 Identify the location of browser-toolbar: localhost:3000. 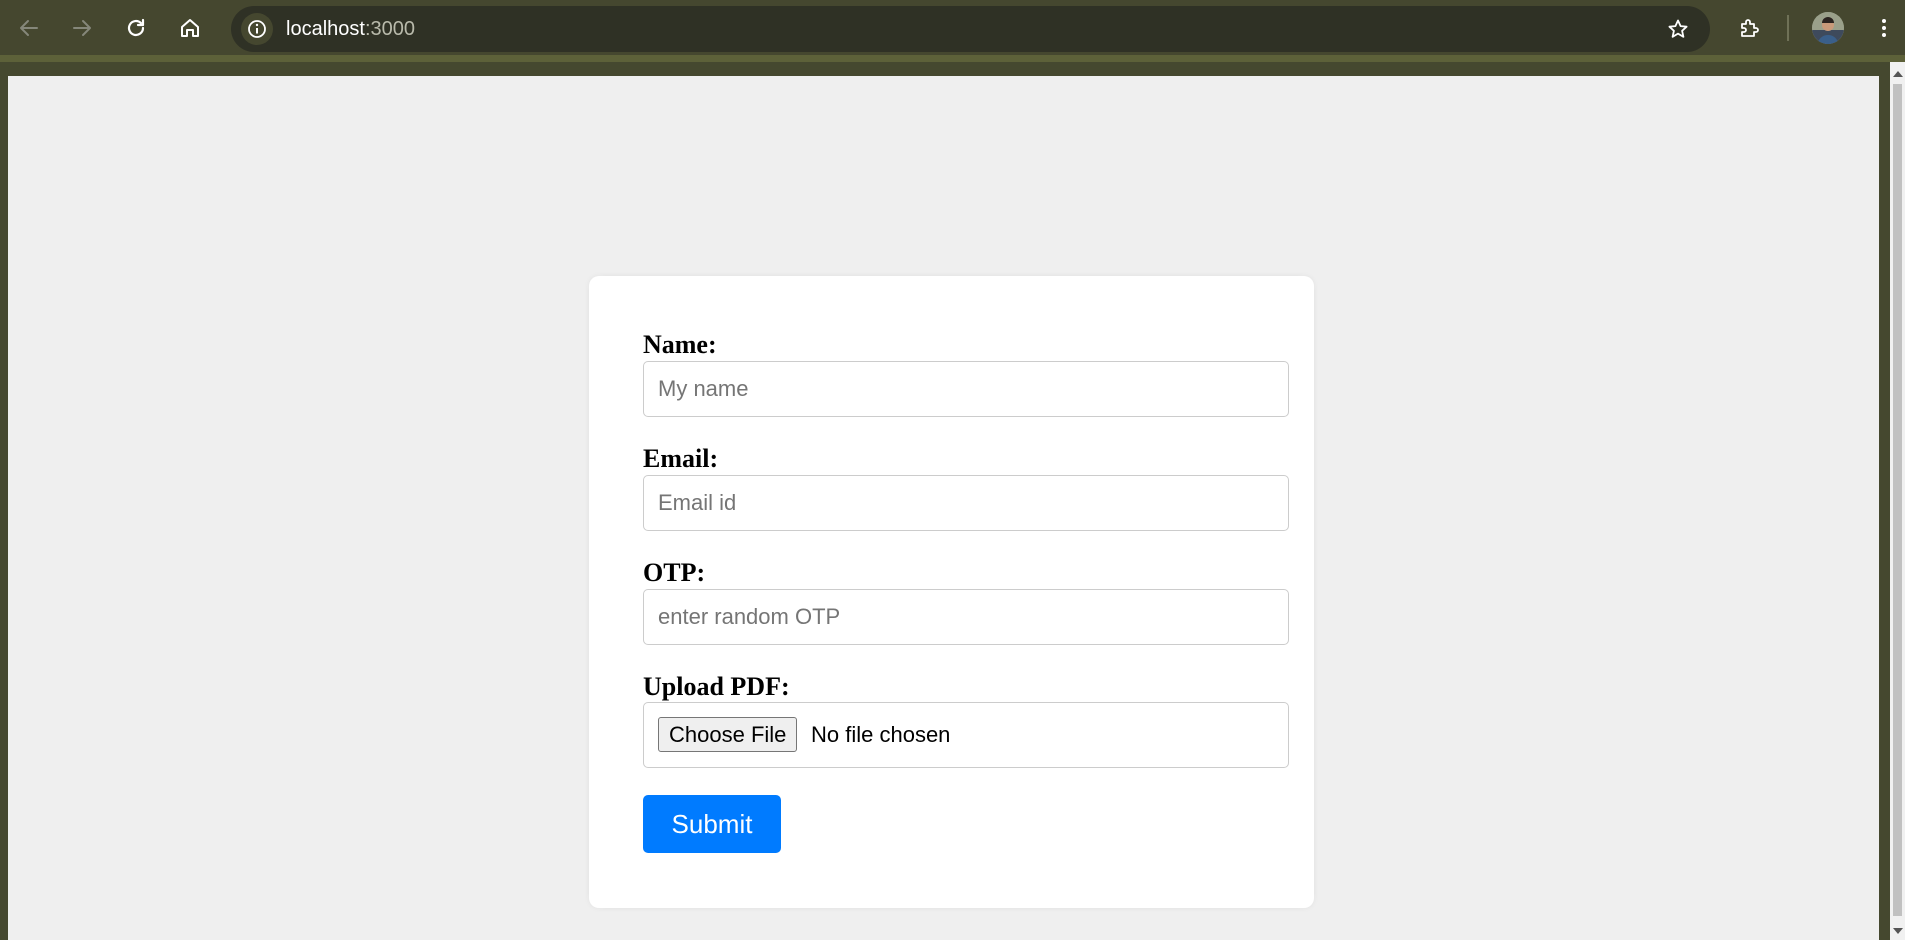
(952, 27).